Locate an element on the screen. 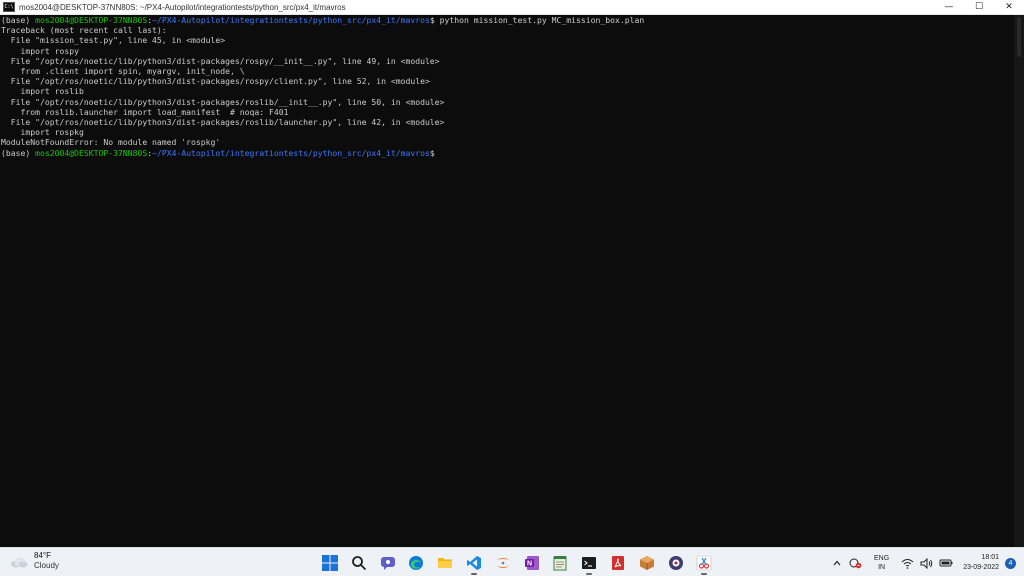 This screenshot has width=1024, height=576. chat-icon is located at coordinates (388, 563).